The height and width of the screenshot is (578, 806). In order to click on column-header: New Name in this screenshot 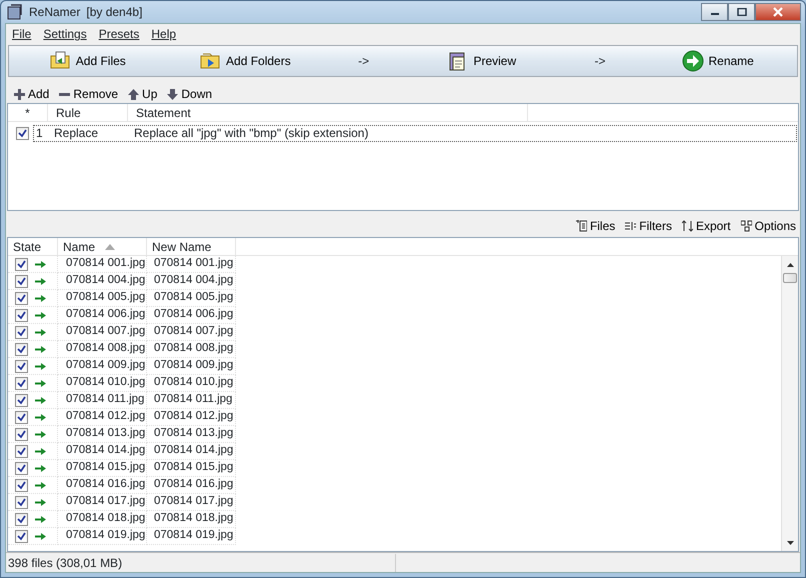, I will do `click(191, 246)`.